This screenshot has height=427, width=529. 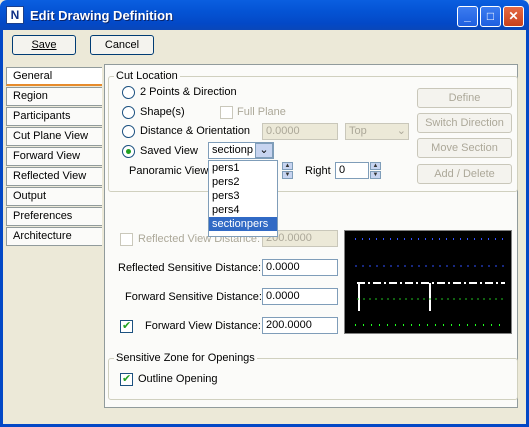 I want to click on sensitive-zone-legend: Sensitive Zone for Openings, so click(x=185, y=358).